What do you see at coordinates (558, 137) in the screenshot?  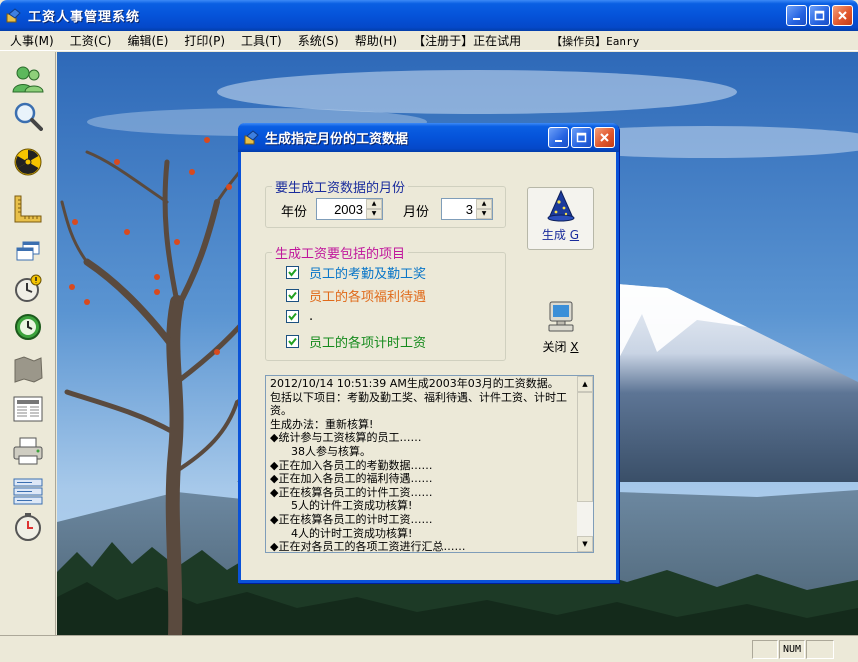 I see `dialog-minimize-button` at bounding box center [558, 137].